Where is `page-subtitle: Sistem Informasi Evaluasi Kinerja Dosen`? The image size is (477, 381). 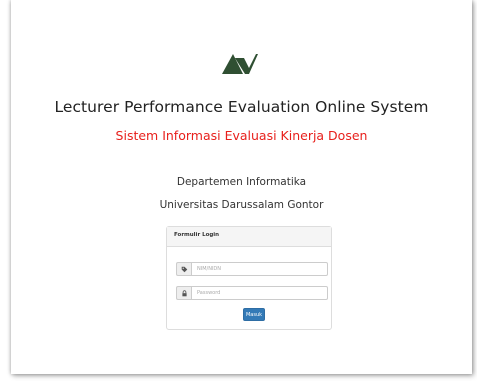 page-subtitle: Sistem Informasi Evaluasi Kinerja Dosen is located at coordinates (241, 135).